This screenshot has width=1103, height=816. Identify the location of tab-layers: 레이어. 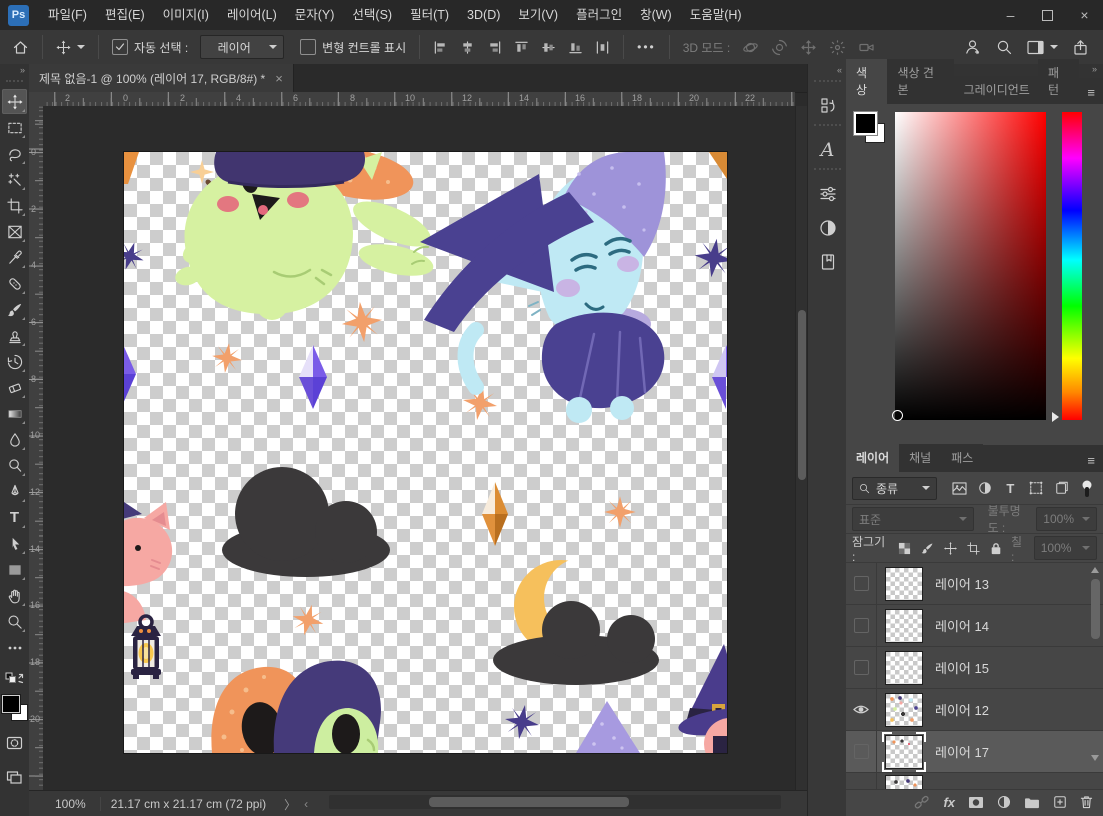
(873, 458).